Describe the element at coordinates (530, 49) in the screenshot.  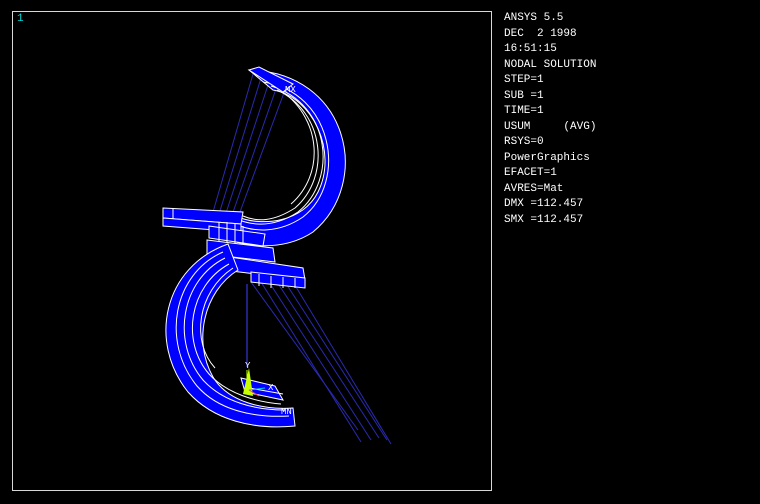
I see `plot-time: 16:51:15` at that location.